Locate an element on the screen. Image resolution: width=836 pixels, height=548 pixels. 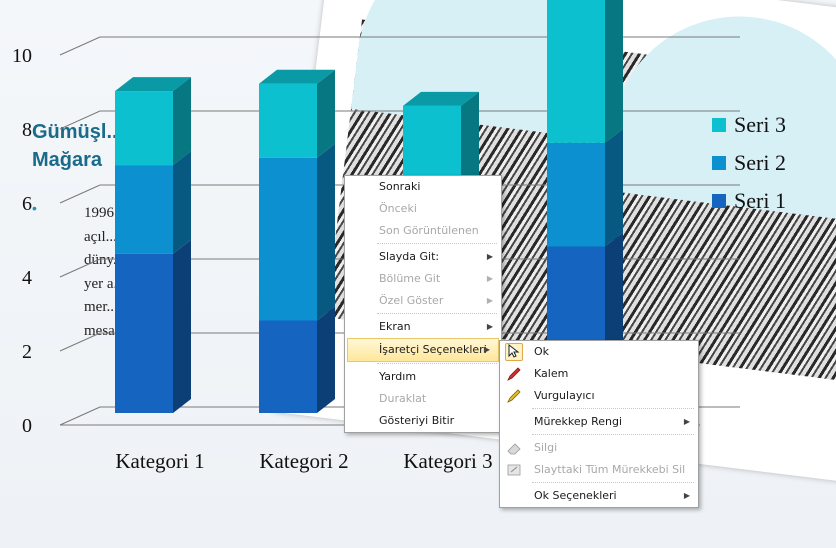
menu-item-duraklat: Duraklat is located at coordinates (423, 399).